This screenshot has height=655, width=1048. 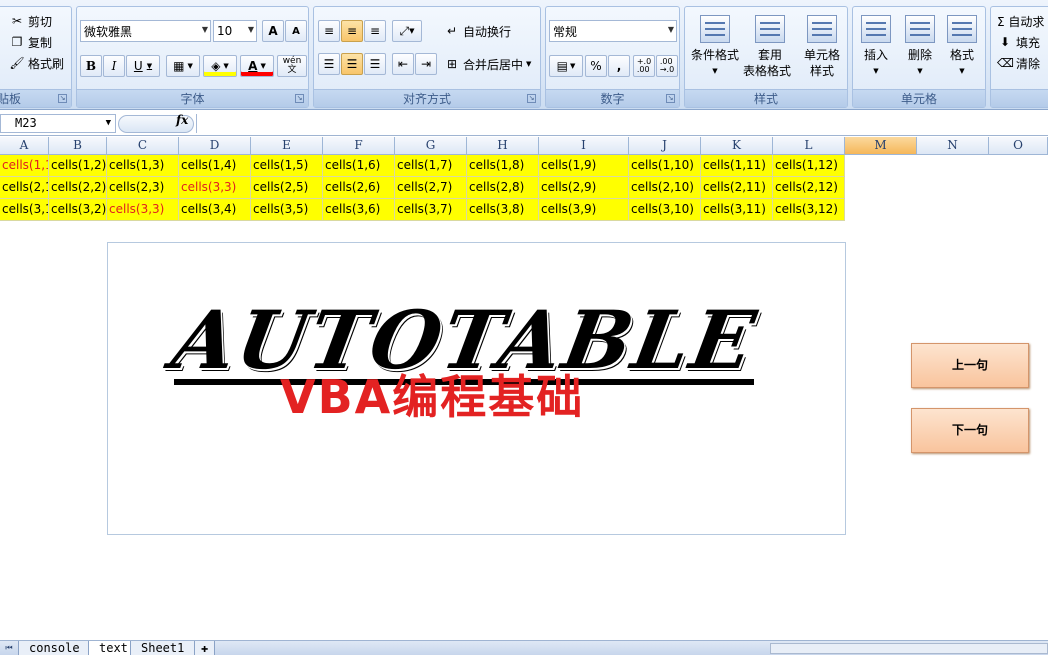 What do you see at coordinates (299, 98) in the screenshot?
I see `font-launcher-icon: ↘` at bounding box center [299, 98].